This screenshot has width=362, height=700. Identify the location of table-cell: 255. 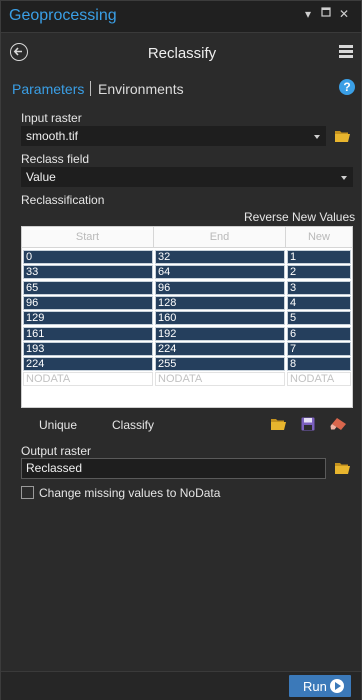
(220, 364).